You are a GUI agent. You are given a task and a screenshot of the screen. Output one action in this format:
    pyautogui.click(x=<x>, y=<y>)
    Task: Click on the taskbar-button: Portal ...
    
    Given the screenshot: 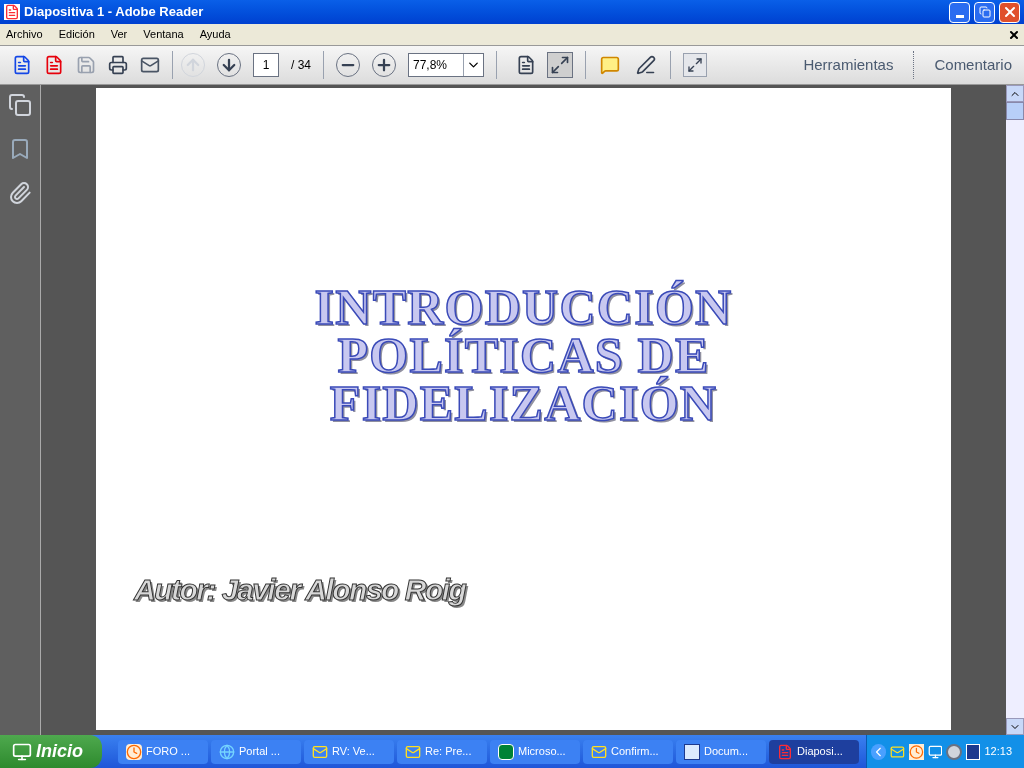 What is the action you would take?
    pyautogui.click(x=256, y=751)
    